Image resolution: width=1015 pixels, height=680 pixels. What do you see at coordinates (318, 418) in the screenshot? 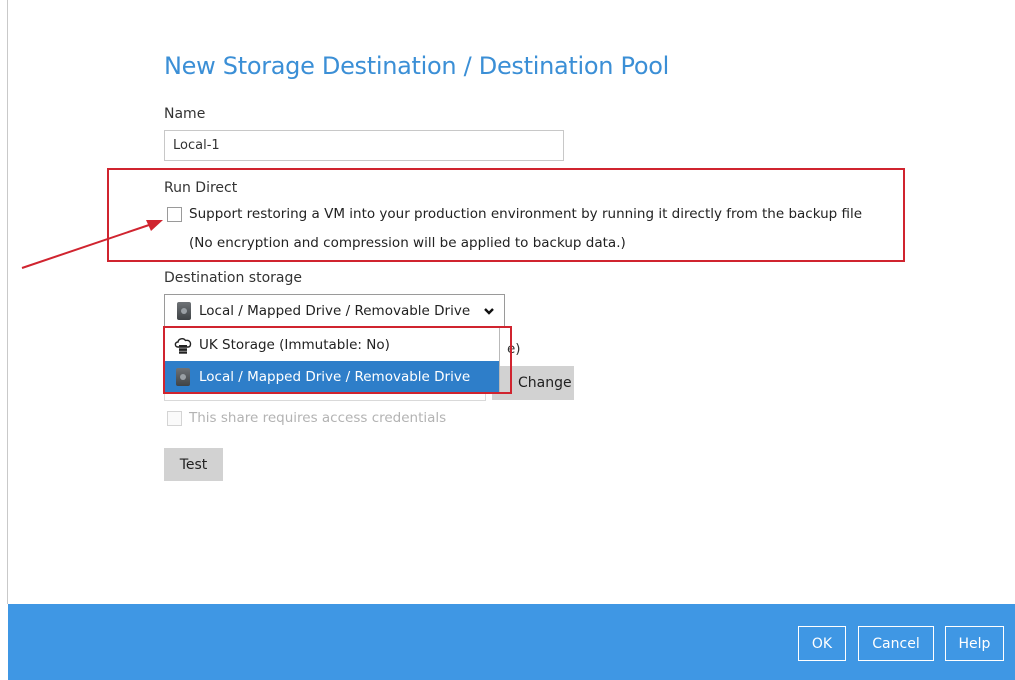
I see `credentials-checkbox-label: This share requires access credentials` at bounding box center [318, 418].